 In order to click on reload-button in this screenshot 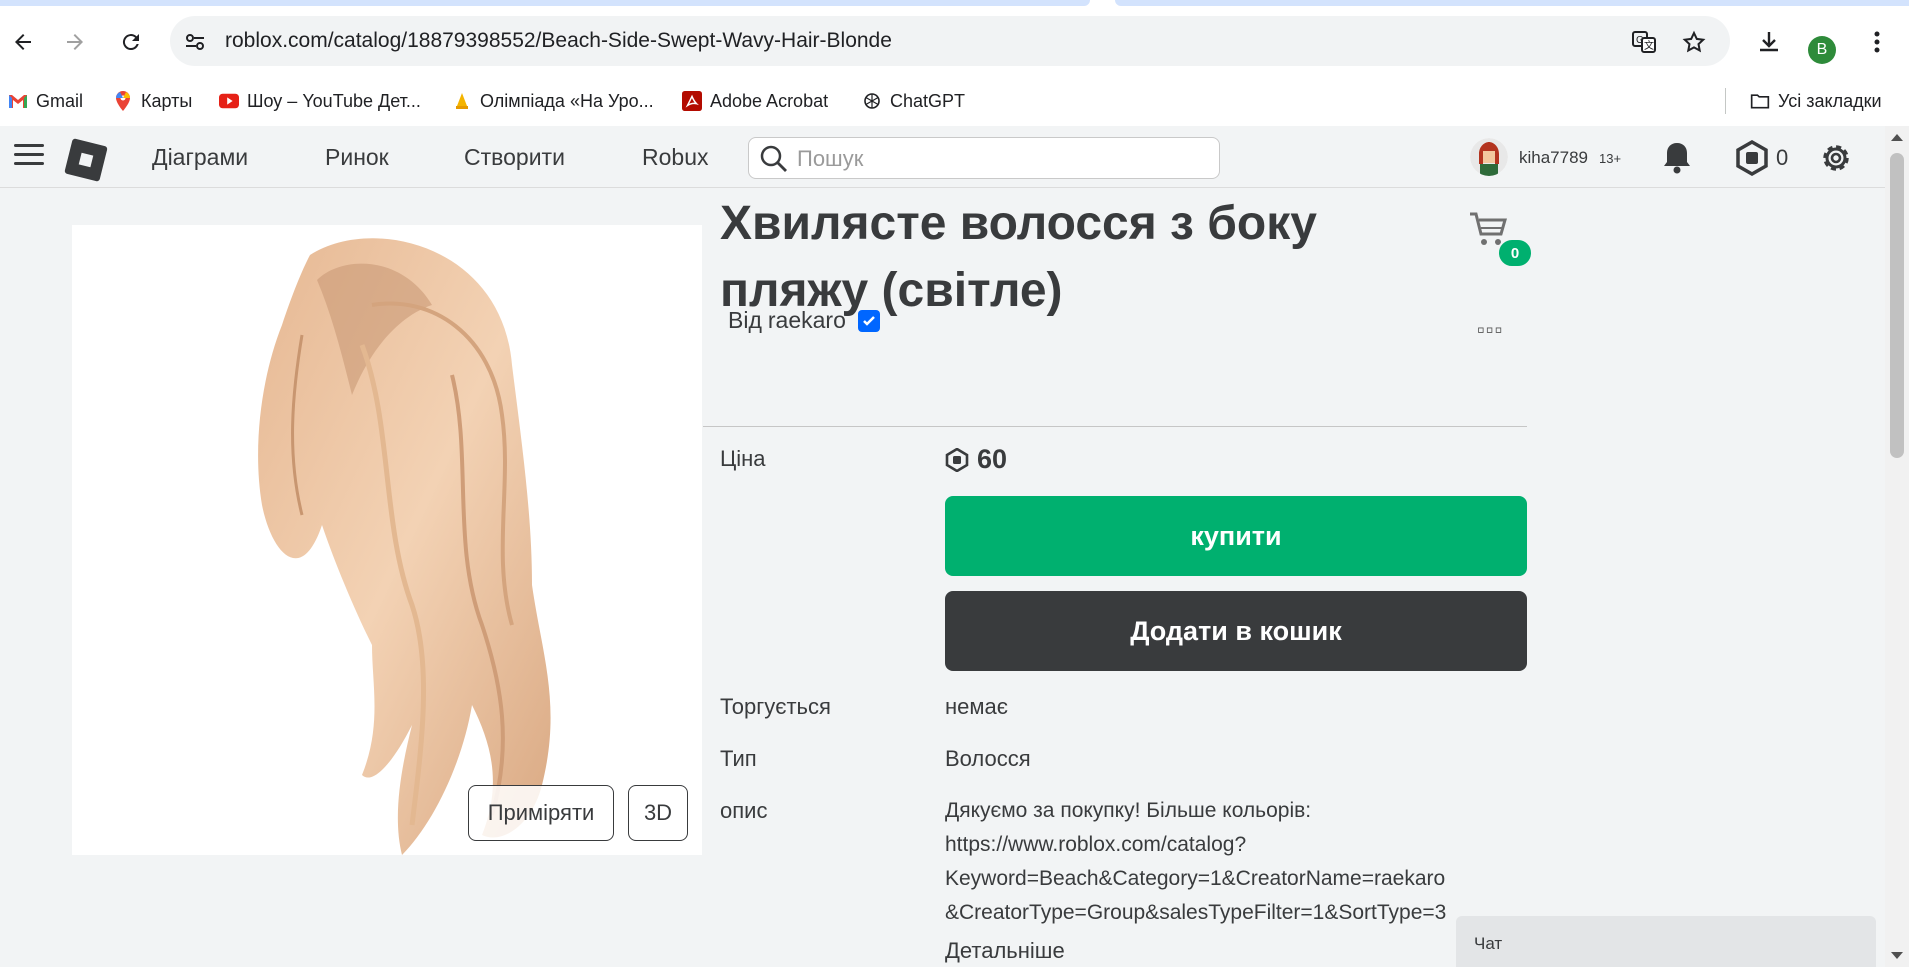, I will do `click(131, 42)`.